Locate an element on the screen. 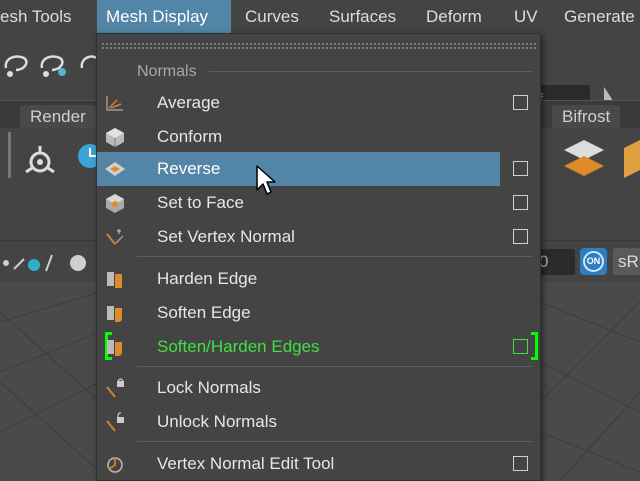 This screenshot has width=640, height=481. menu-curves: Curves is located at coordinates (272, 16).